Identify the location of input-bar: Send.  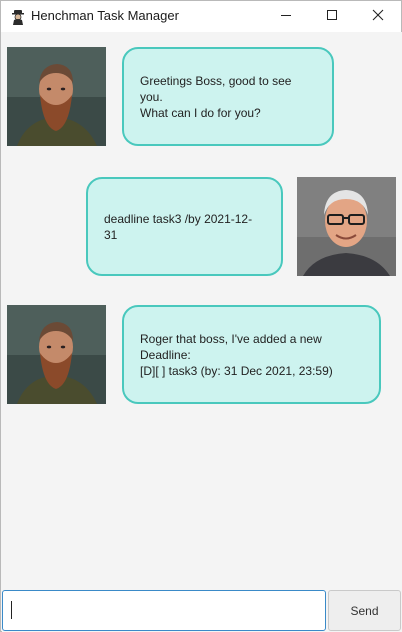
(202, 610).